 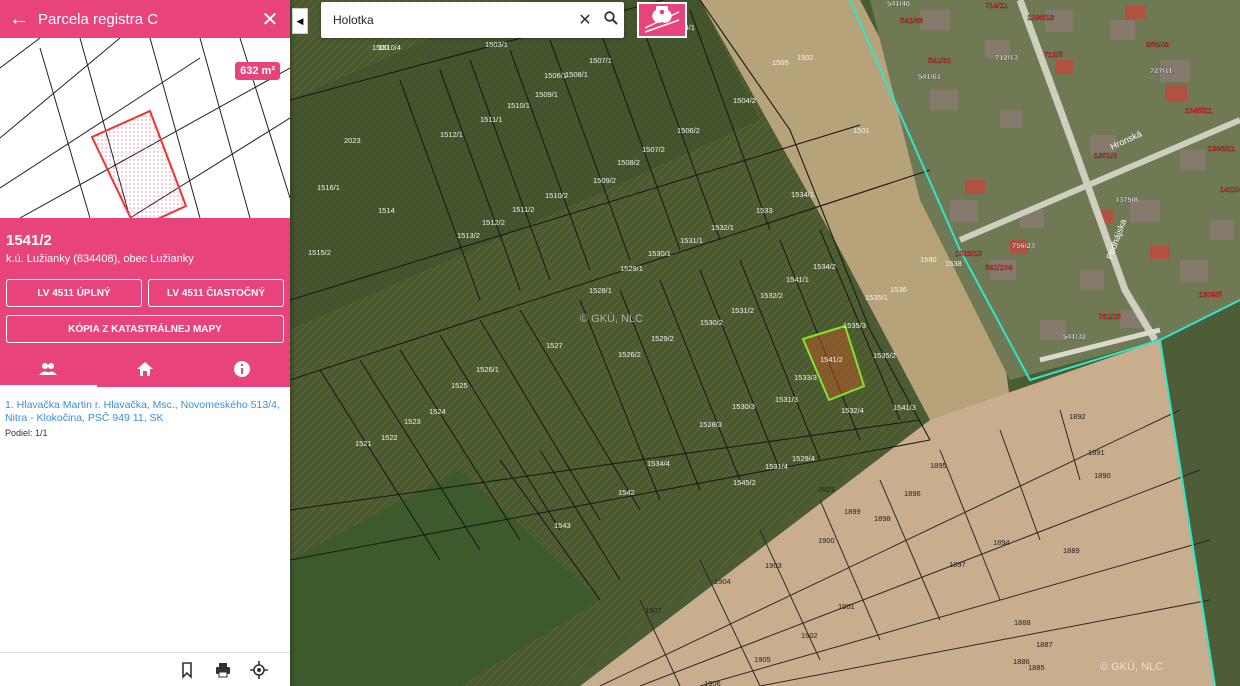 What do you see at coordinates (968, 253) in the screenshot?
I see `house-parcel-label: 1023/15` at bounding box center [968, 253].